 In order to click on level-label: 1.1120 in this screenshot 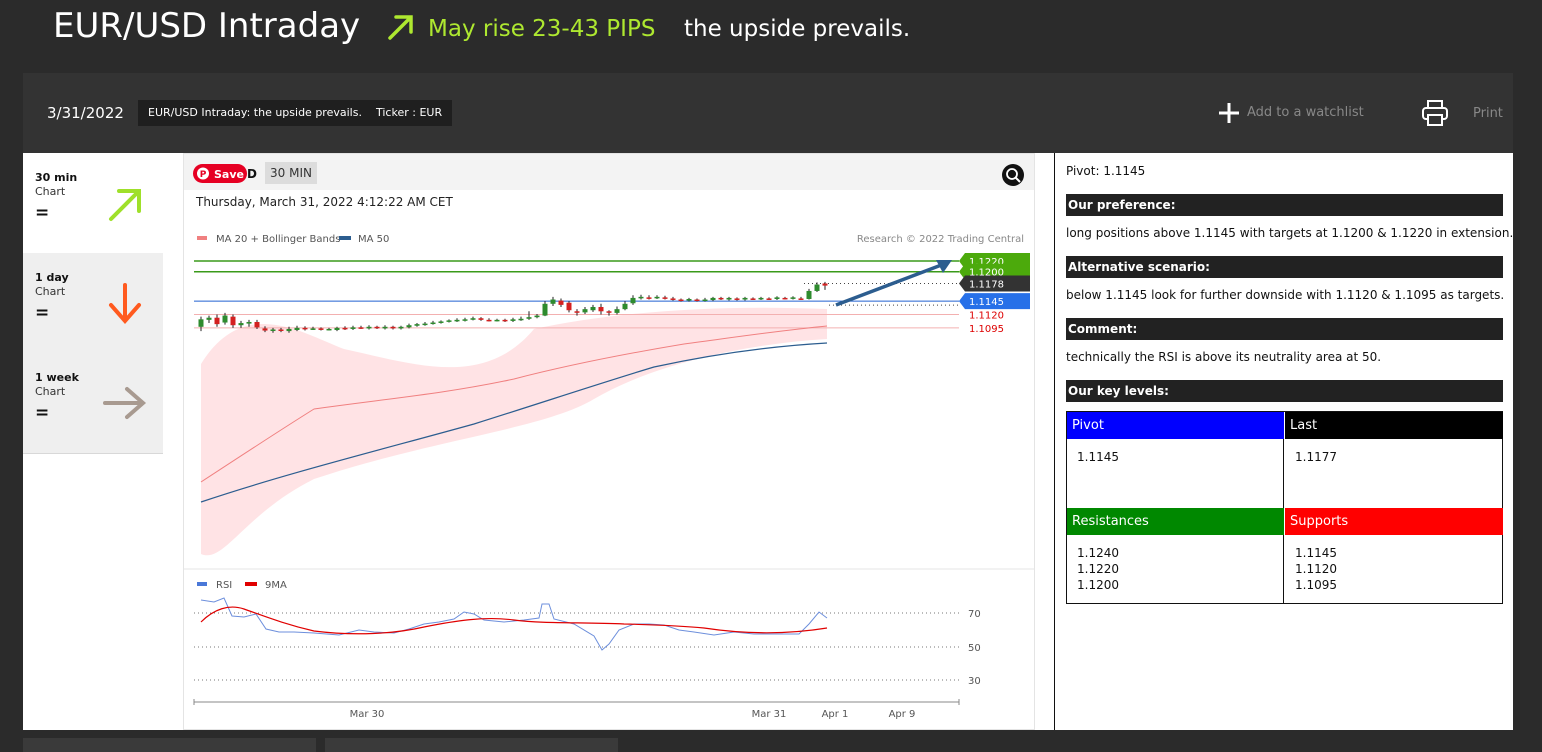, I will do `click(986, 316)`.